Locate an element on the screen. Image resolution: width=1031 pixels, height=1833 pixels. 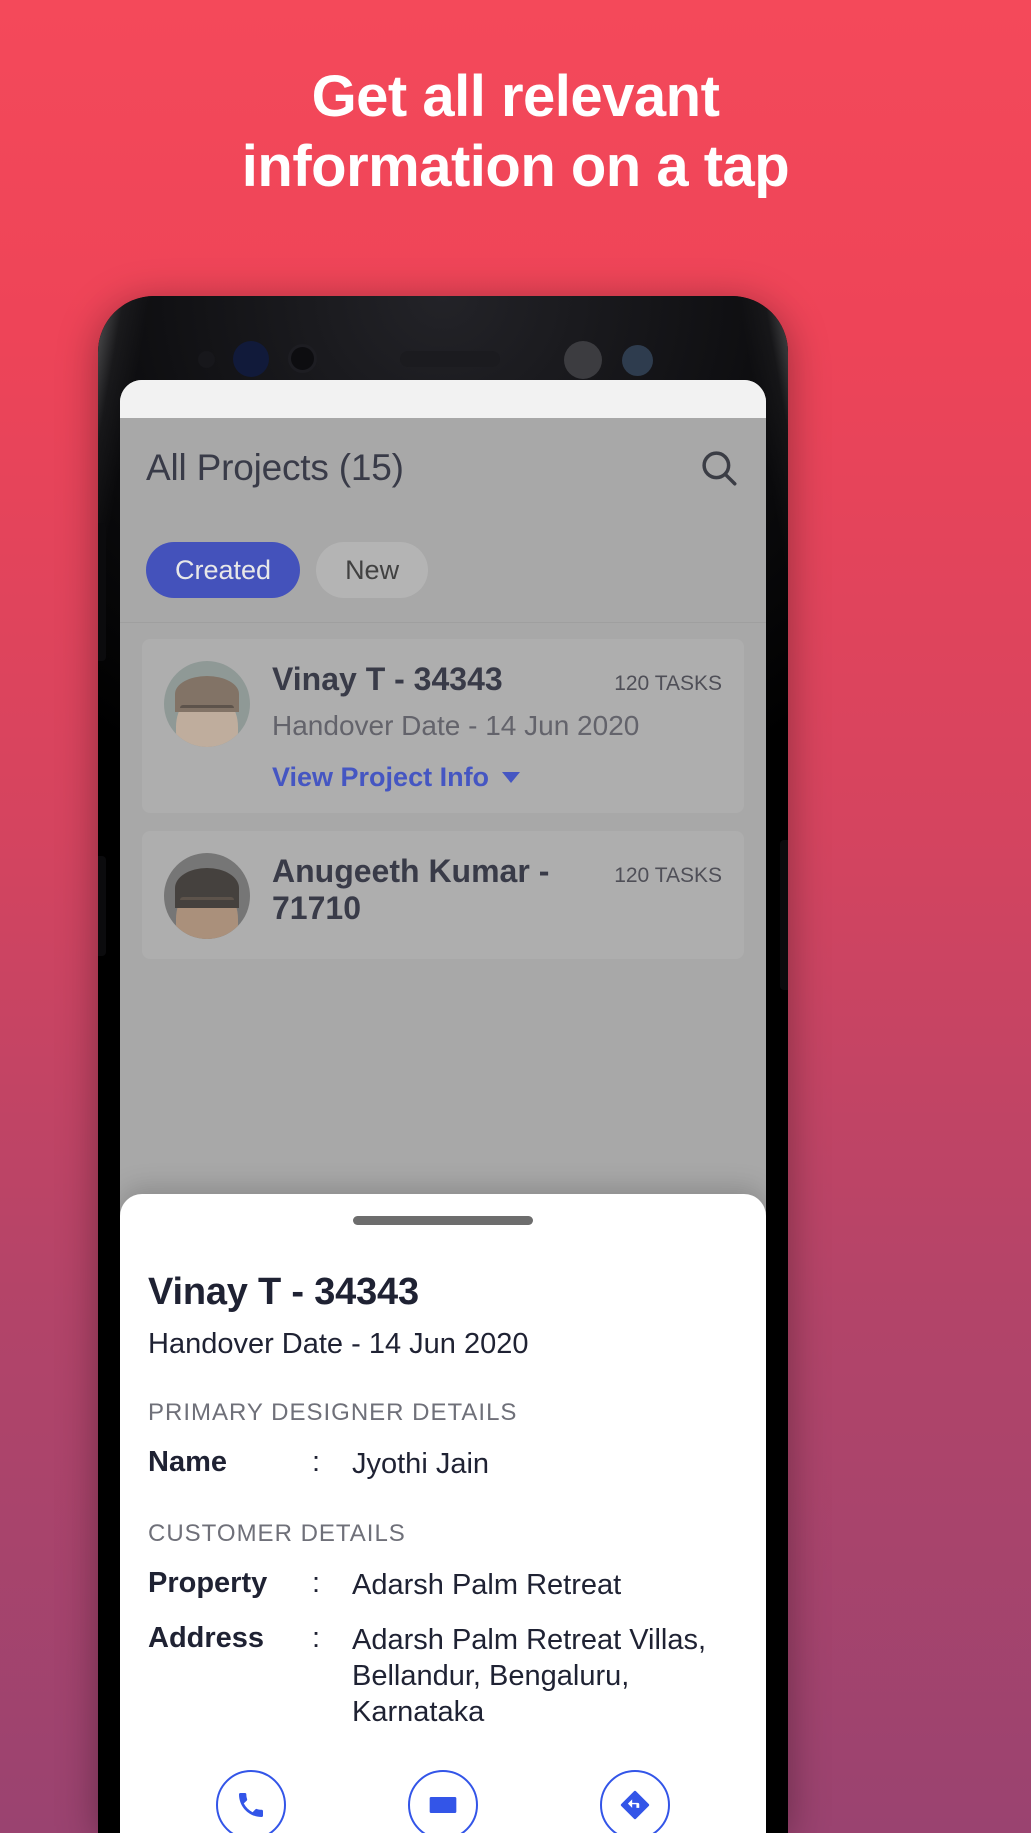
phone-sensor-row is located at coordinates (443, 359).